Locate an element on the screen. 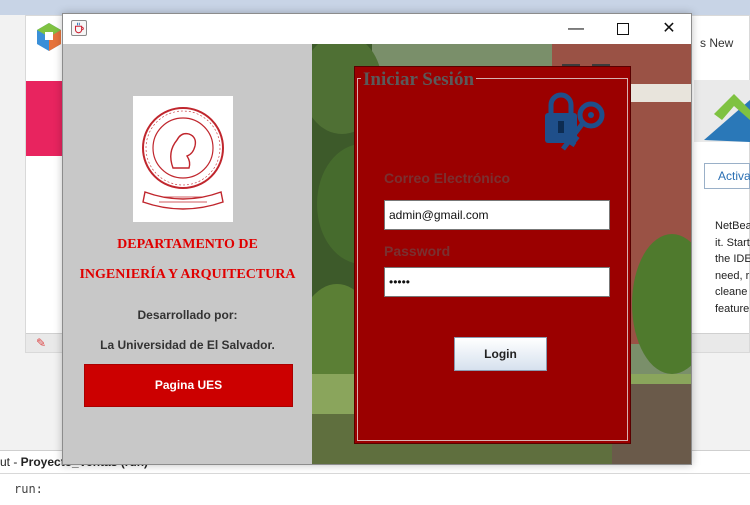  department-title-line2: INGENIERÍA Y ARQUITECTURA is located at coordinates (187, 274).